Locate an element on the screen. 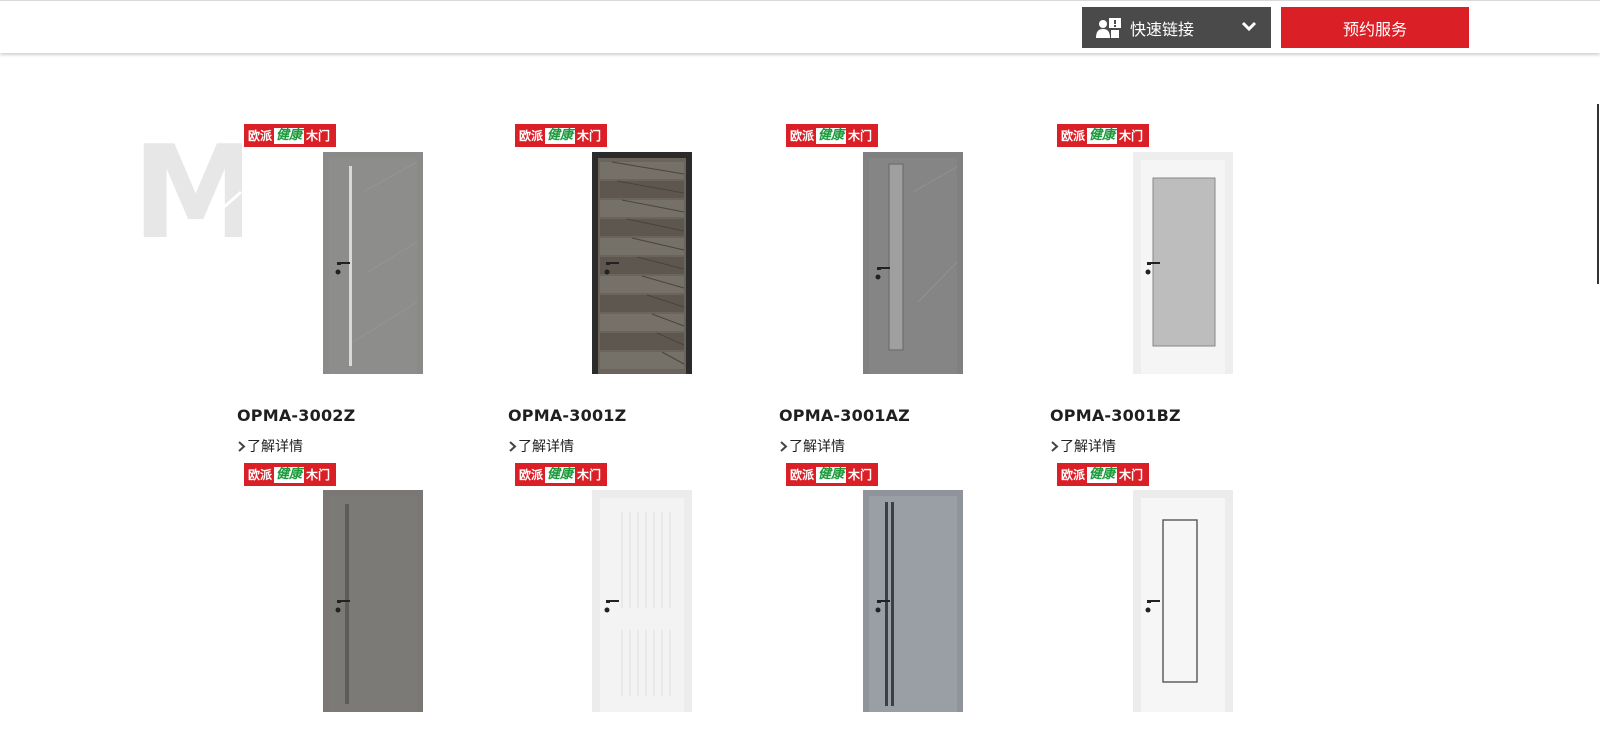  scroll-indicator is located at coordinates (1598, 194).